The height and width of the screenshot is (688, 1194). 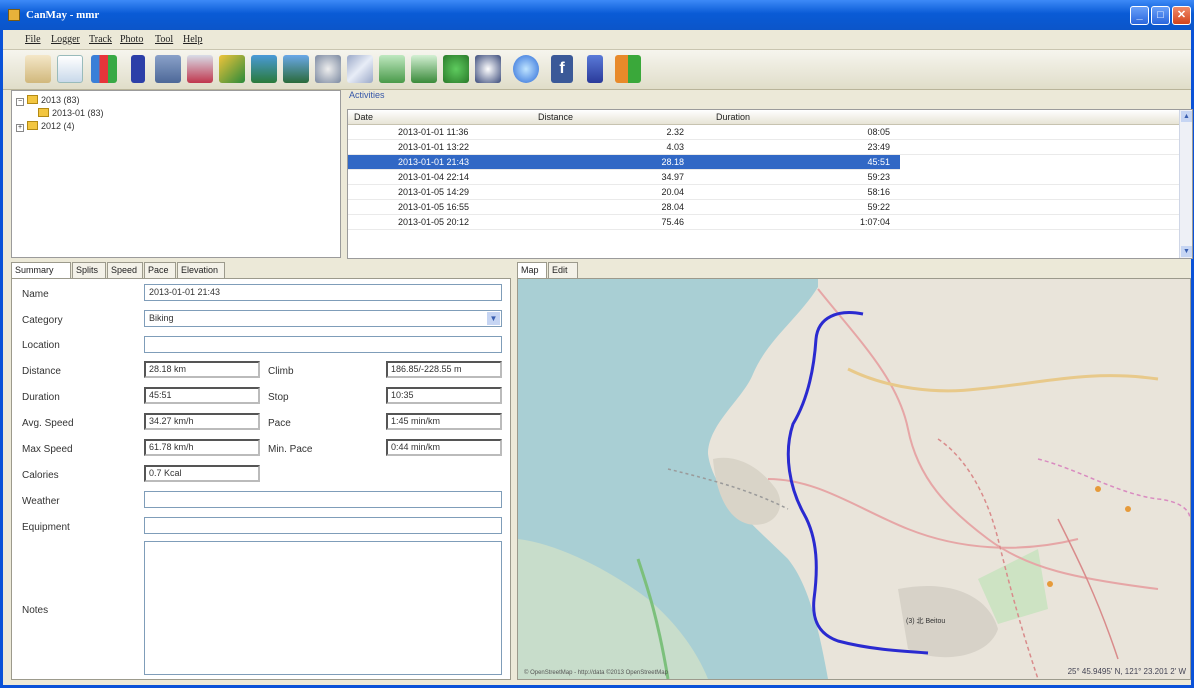 I want to click on toolbar: f, so click(x=597, y=70).